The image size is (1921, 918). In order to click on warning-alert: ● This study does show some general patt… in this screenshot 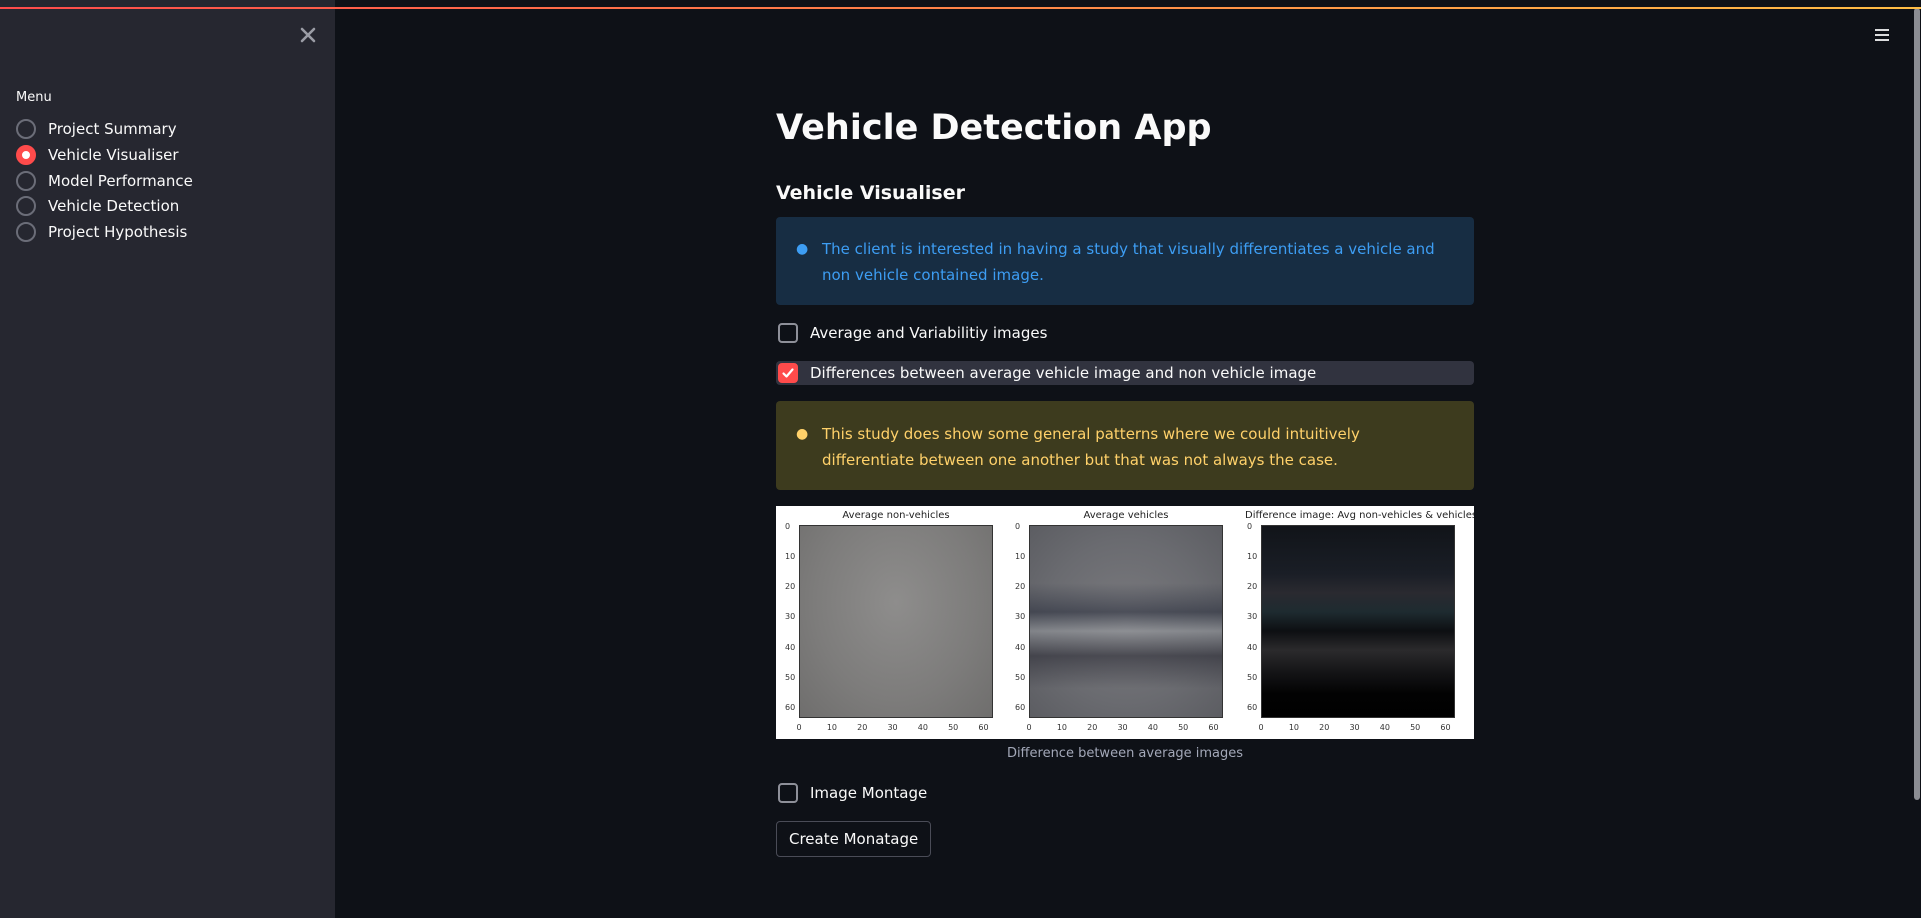, I will do `click(1125, 445)`.